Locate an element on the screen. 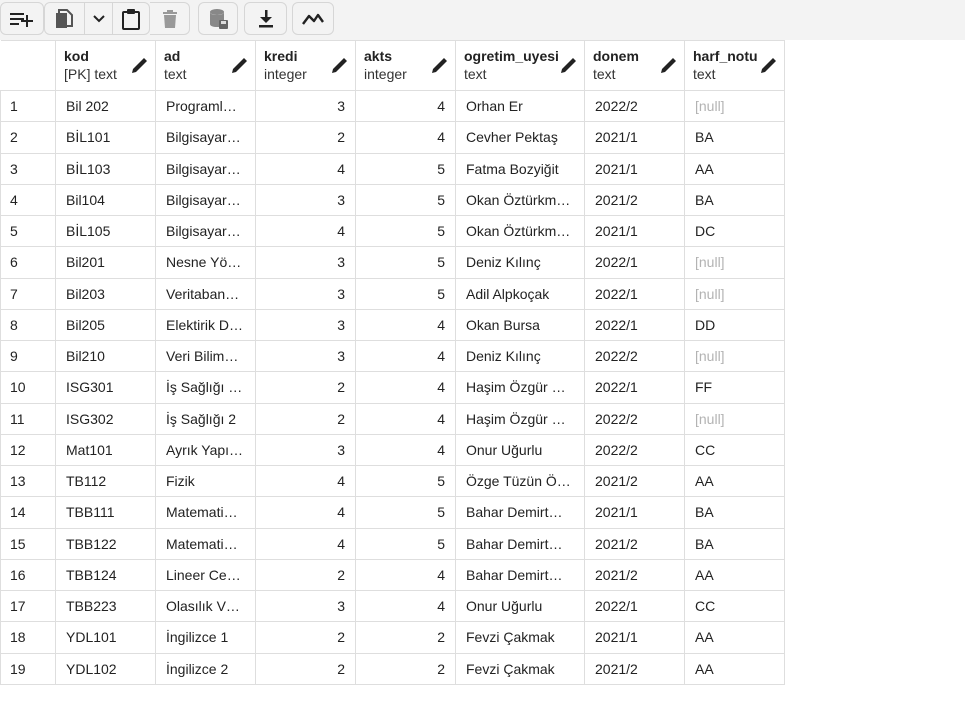 The height and width of the screenshot is (717, 965). table-cell-harf-notu: FF is located at coordinates (734, 387).